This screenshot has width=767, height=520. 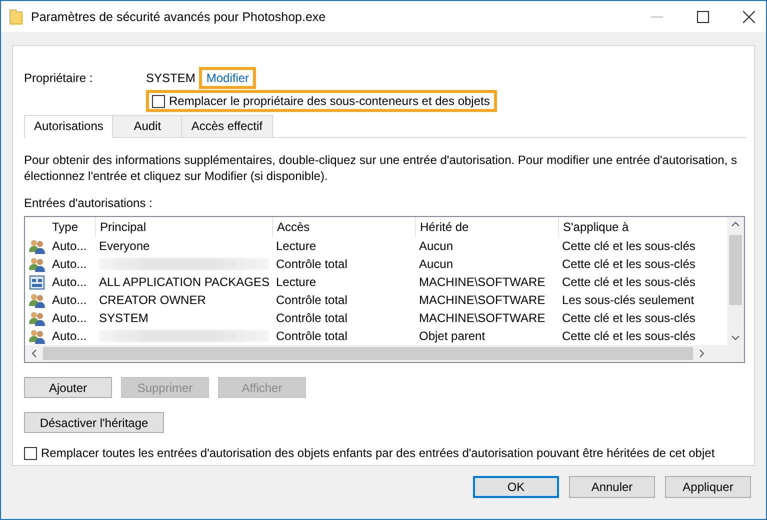 I want to click on info-text: Pour obtenir des informations supplémentaires, double-cliquez sur une entrée d'autorisation. Pour modifier une entrée d'autorisation, s électionnez l'entrée et cliquez sur Modifier (si disponible)., so click(x=381, y=168).